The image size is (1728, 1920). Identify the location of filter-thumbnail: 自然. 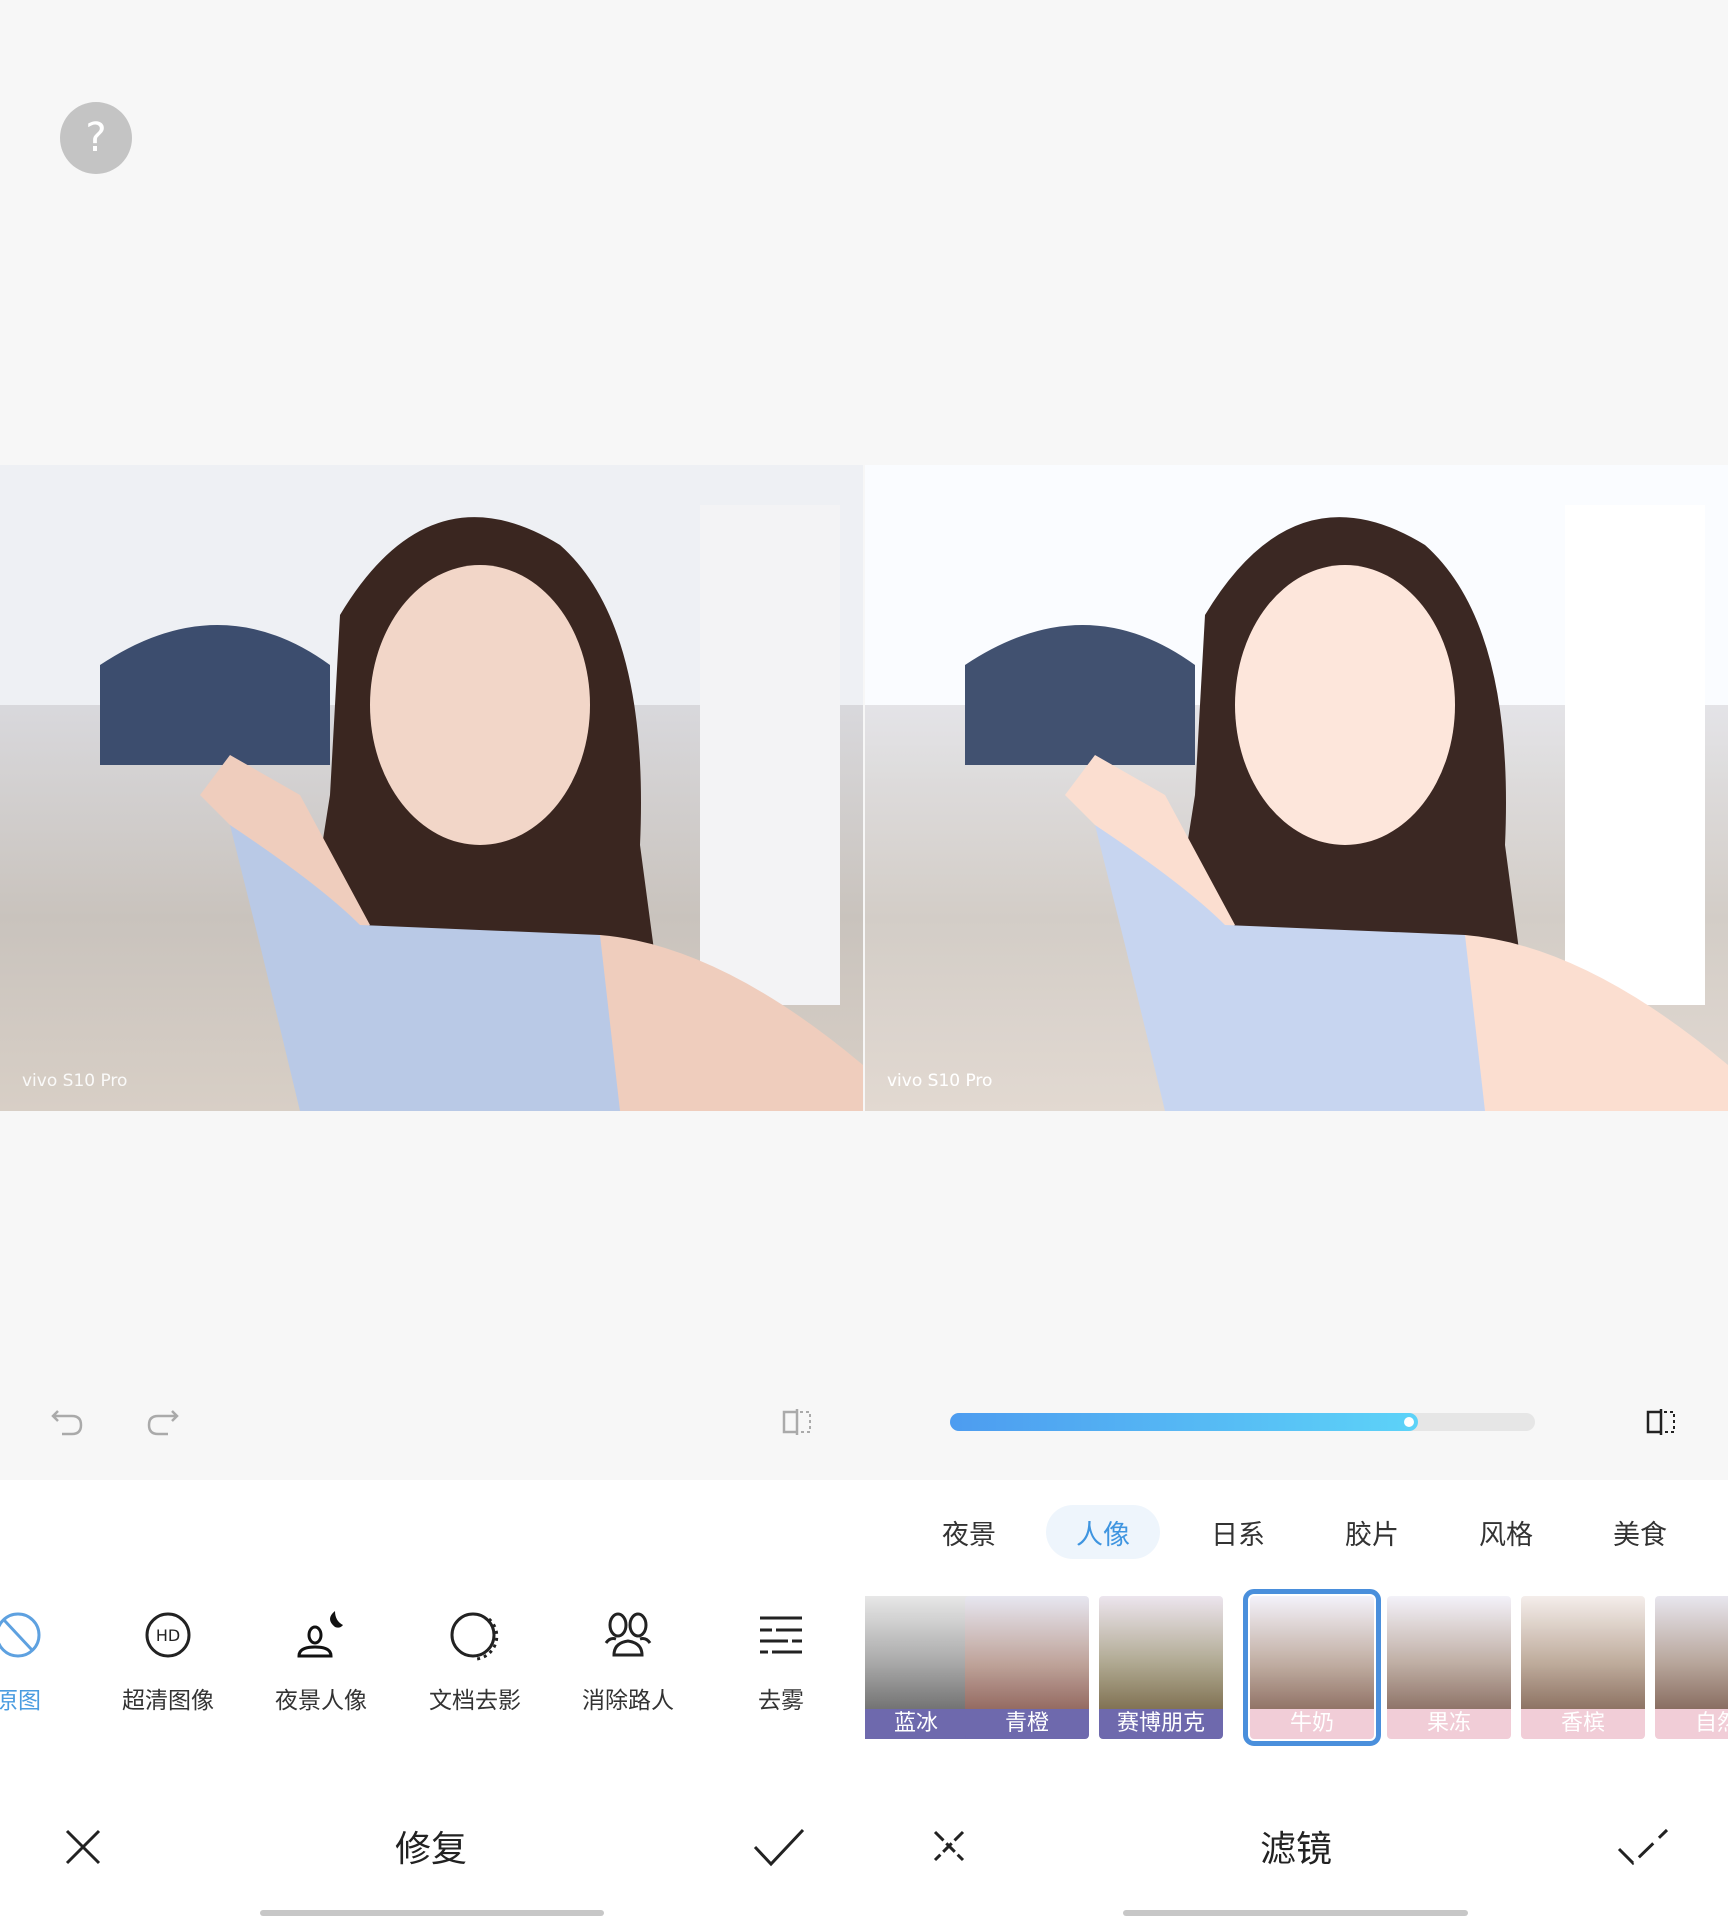
(1691, 1667).